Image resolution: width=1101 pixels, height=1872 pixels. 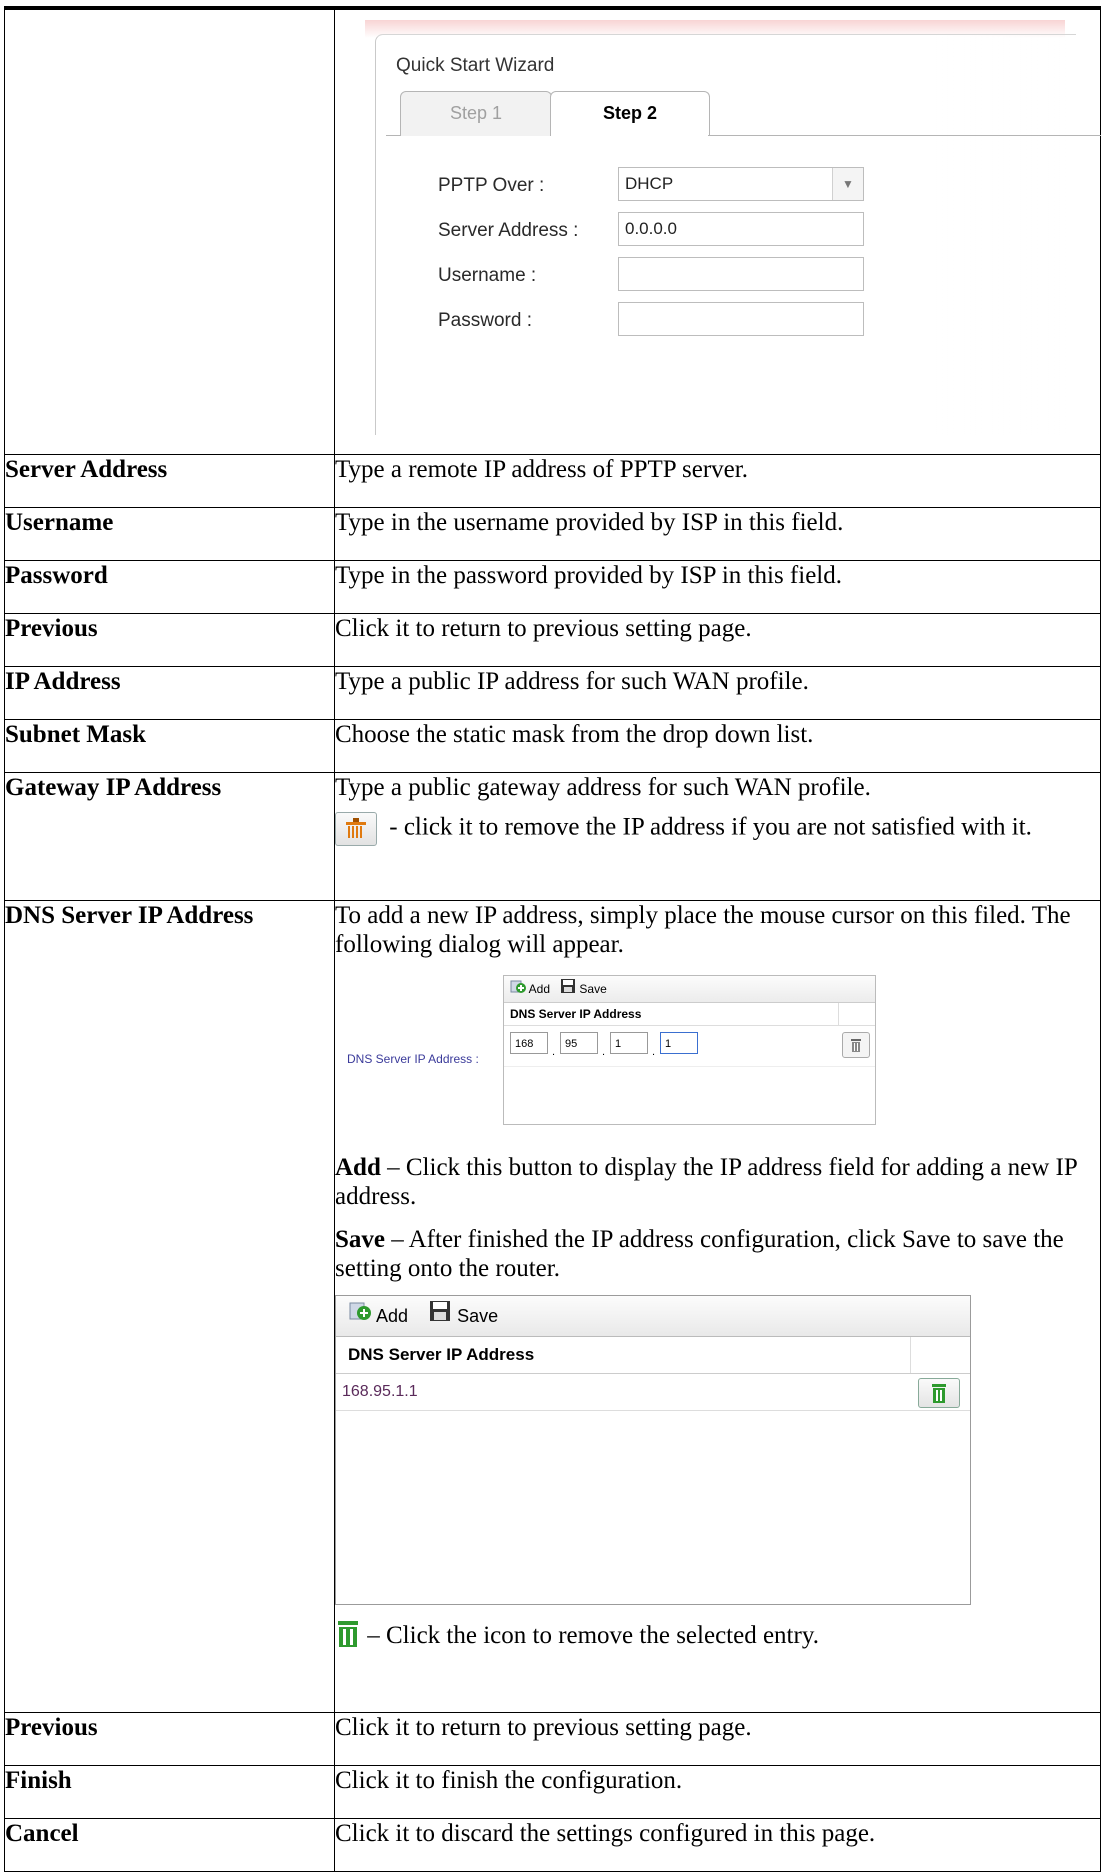 I want to click on password-label: Password :, so click(x=485, y=320).